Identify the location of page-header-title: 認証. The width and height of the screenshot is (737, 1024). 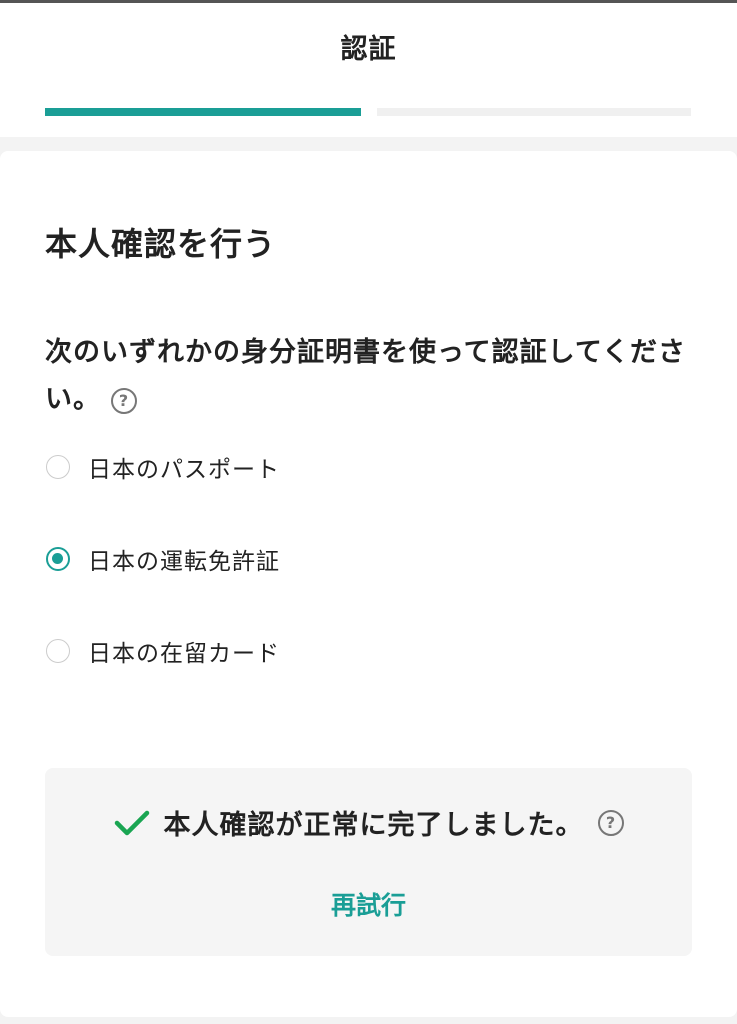
(368, 49).